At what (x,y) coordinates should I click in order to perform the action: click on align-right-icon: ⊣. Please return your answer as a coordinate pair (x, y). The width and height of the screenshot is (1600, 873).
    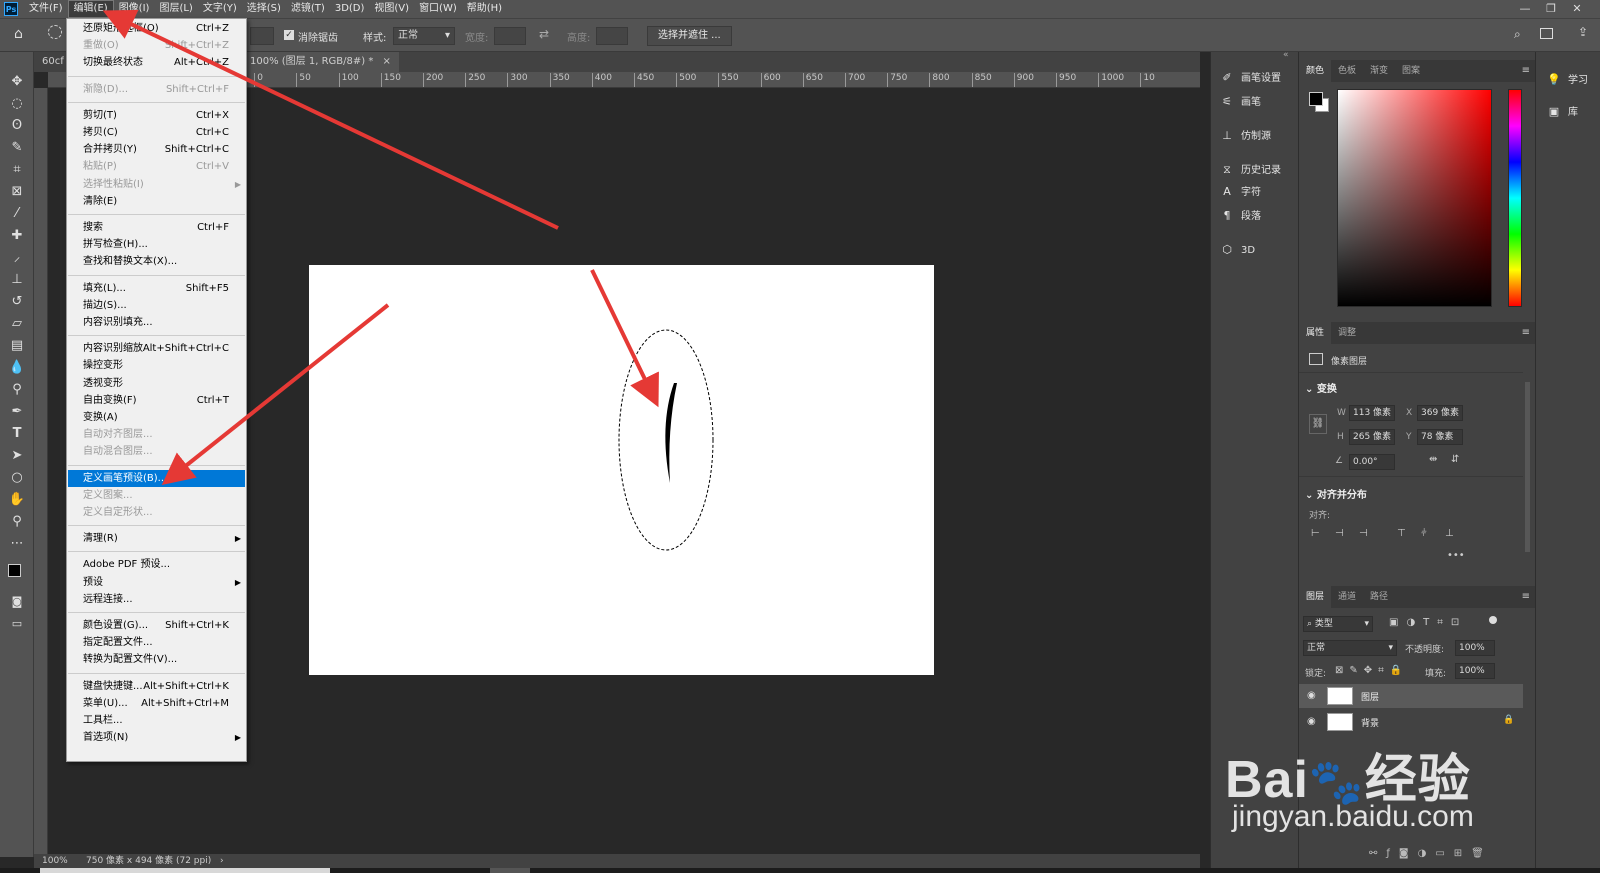
    Looking at the image, I should click on (1363, 533).